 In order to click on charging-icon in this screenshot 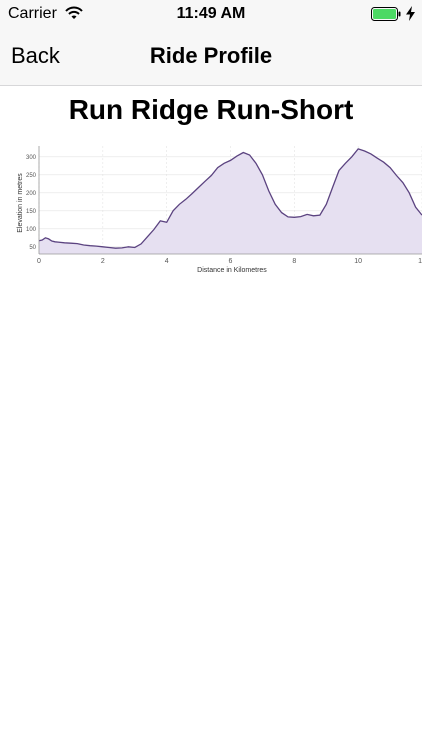, I will do `click(410, 13)`.